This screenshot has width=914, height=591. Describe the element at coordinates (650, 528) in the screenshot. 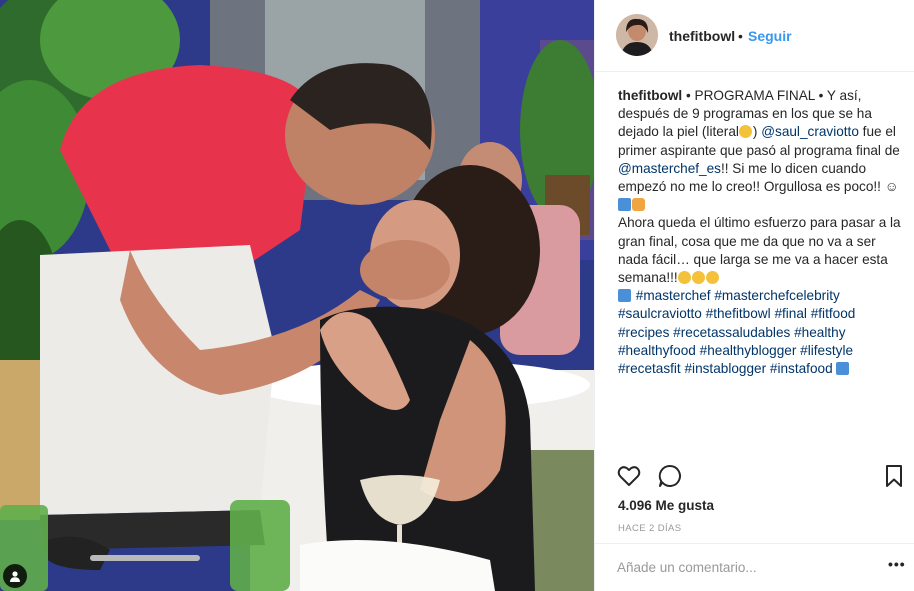

I see `post-timestamp: HACE 2 DÍAS` at that location.